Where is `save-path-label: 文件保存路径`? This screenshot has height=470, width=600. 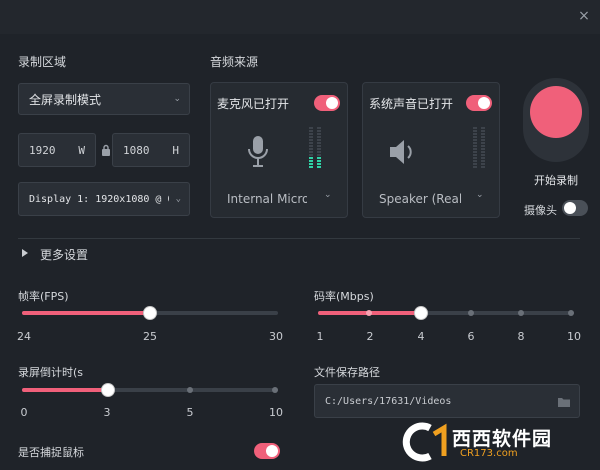
save-path-label: 文件保存路径 is located at coordinates (347, 372).